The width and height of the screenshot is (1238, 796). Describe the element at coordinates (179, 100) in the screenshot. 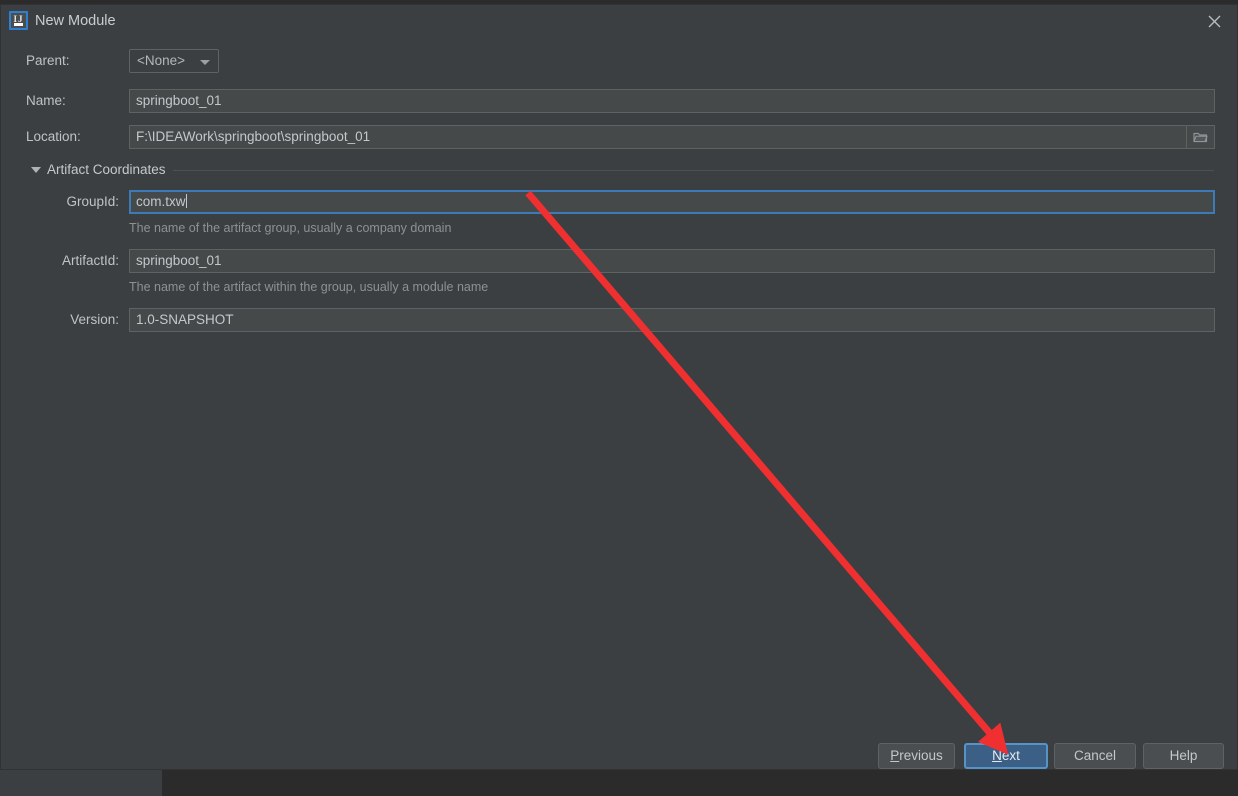

I see `name-input-value: springboot_01` at that location.